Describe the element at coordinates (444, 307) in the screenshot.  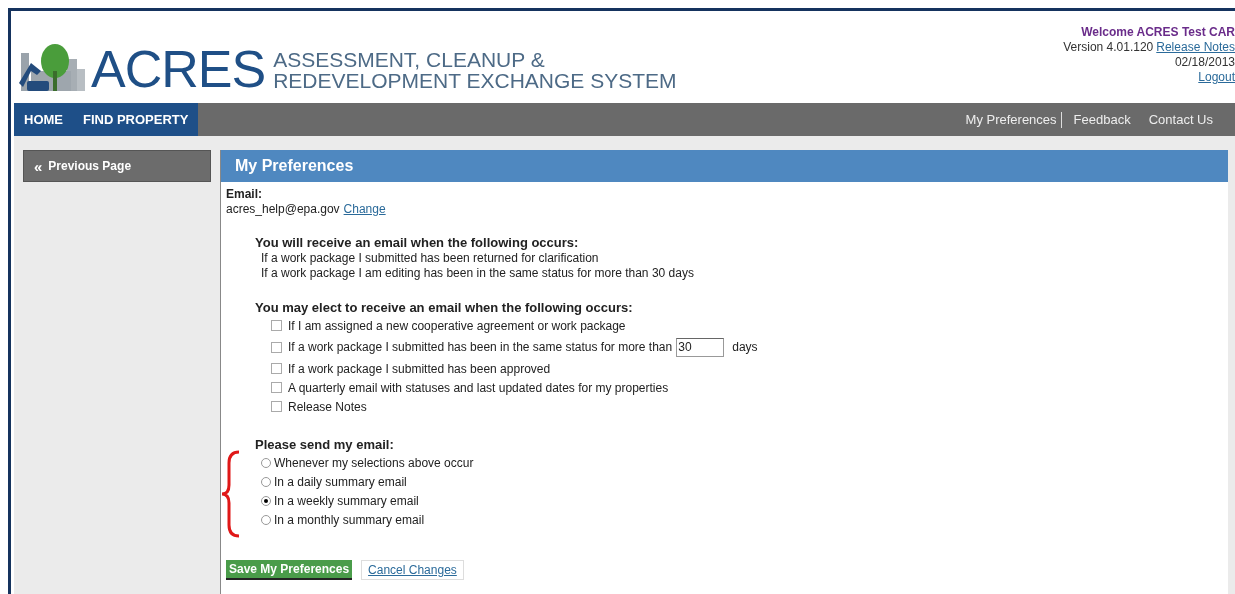
I see `section-heading: You may elect to receive an email when the following occurs:` at that location.